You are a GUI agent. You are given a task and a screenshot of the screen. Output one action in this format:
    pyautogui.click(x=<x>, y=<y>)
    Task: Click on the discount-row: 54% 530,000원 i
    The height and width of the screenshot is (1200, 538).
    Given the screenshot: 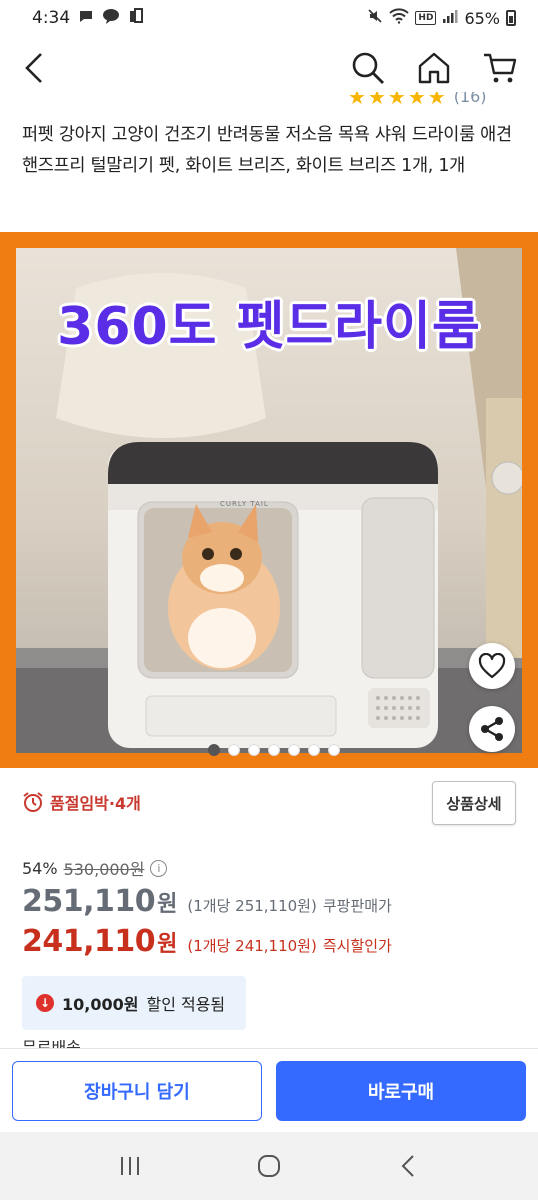 What is the action you would take?
    pyautogui.click(x=95, y=868)
    